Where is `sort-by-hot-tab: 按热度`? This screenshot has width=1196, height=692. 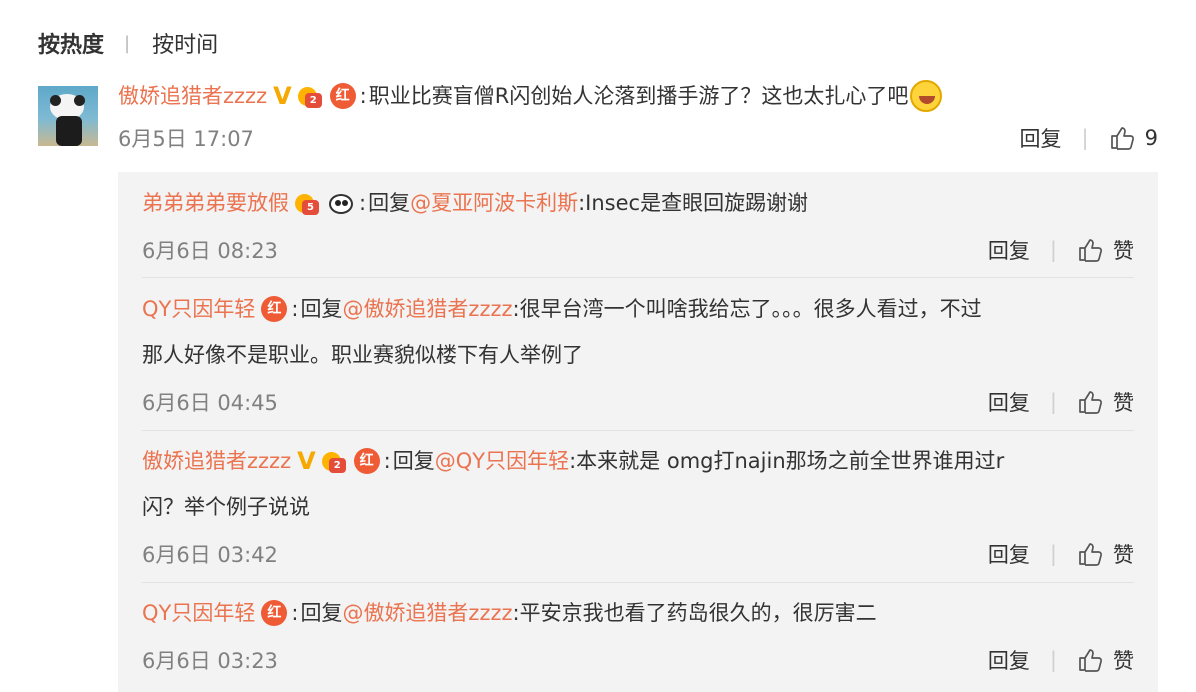 sort-by-hot-tab: 按热度 is located at coordinates (71, 43).